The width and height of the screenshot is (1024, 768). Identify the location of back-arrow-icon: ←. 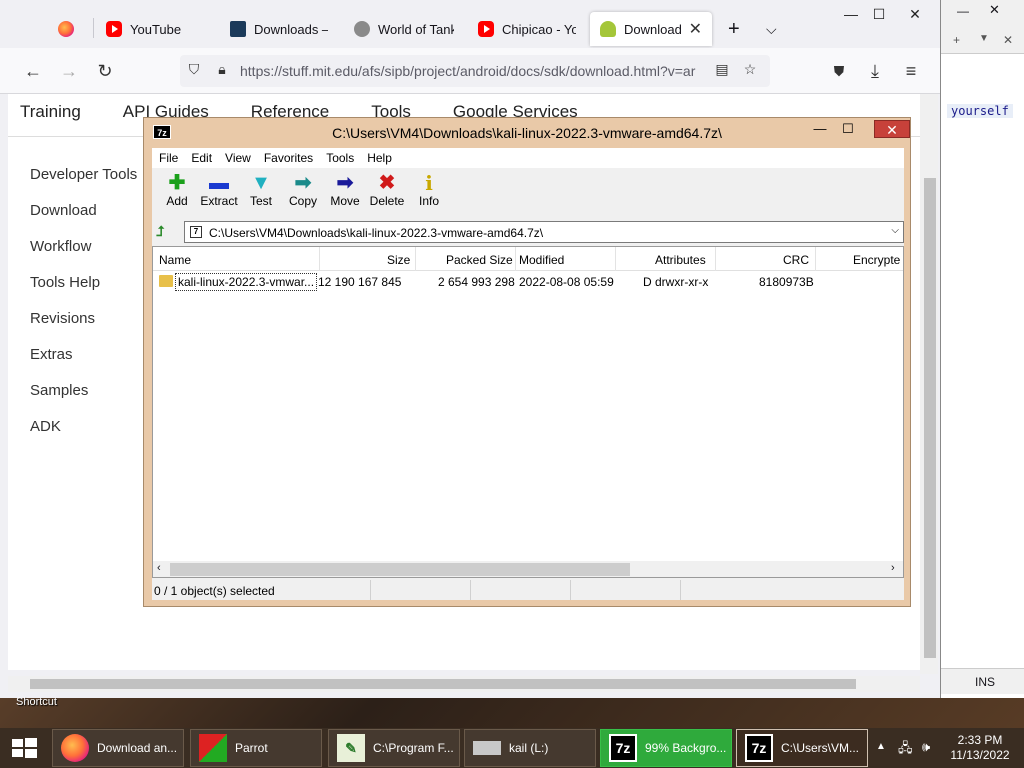
(33, 71).